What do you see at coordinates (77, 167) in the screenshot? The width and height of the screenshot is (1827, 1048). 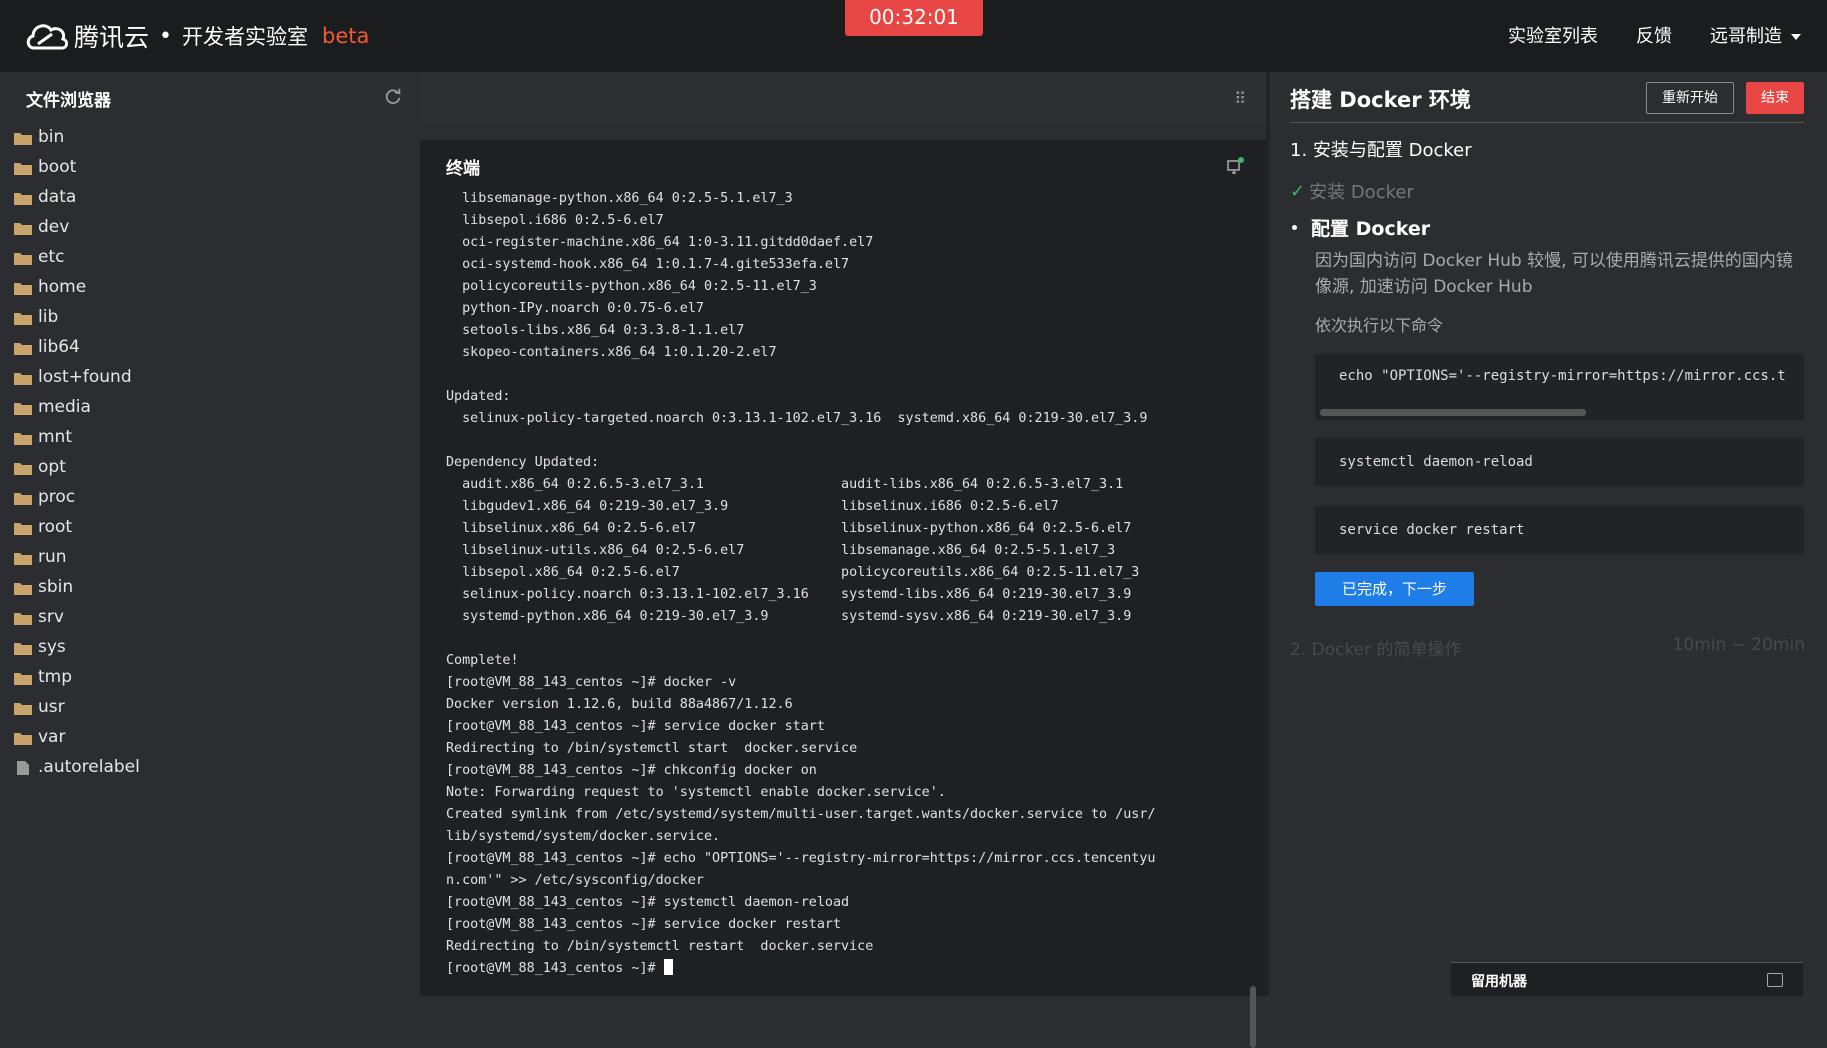 I see `file-item: boot` at bounding box center [77, 167].